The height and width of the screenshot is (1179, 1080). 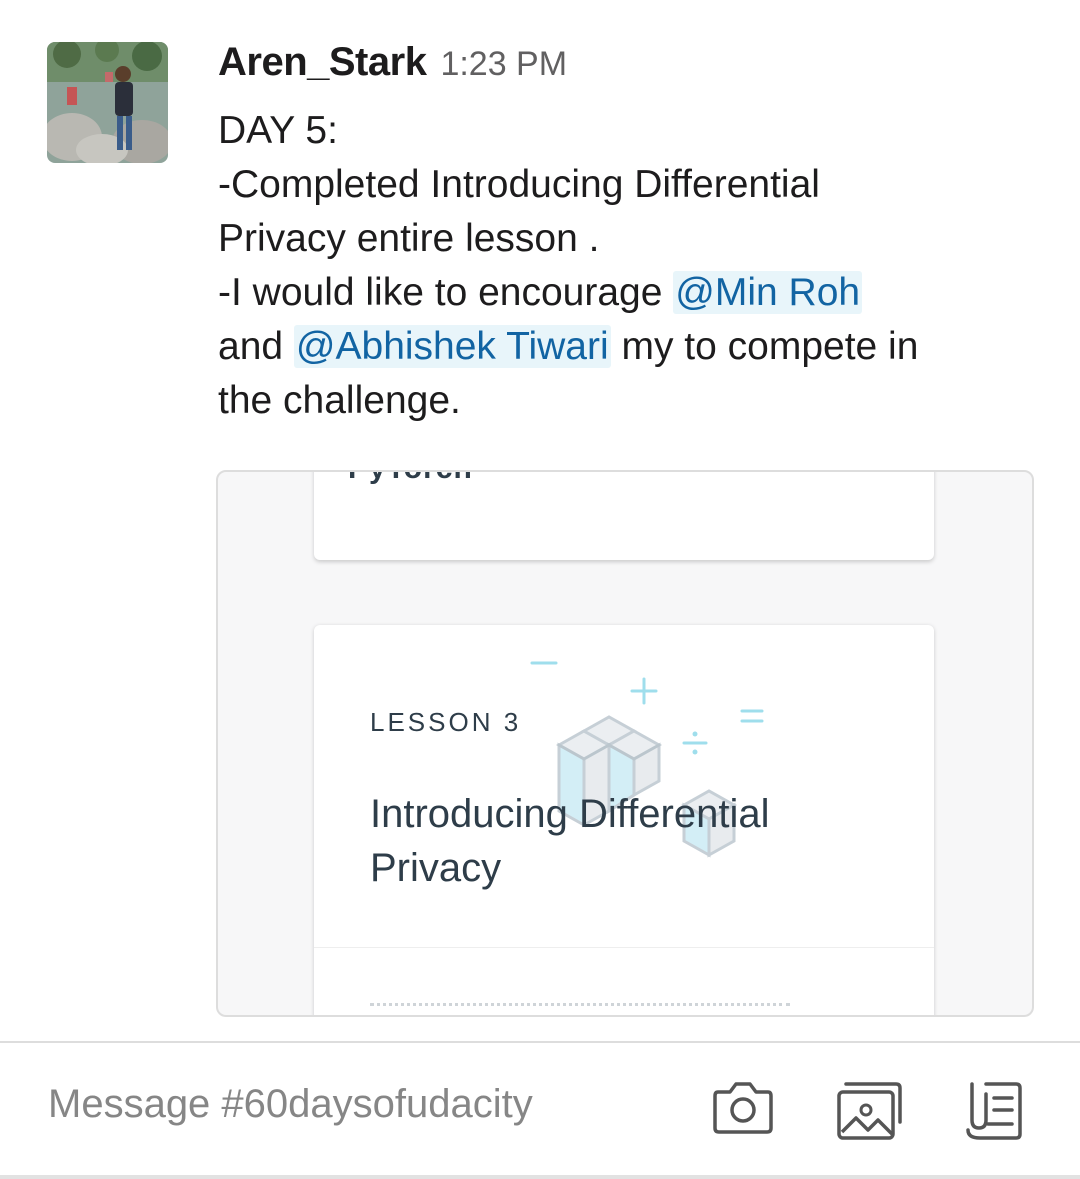 What do you see at coordinates (290, 1104) in the screenshot?
I see `message-input: Message #60daysofudacity` at bounding box center [290, 1104].